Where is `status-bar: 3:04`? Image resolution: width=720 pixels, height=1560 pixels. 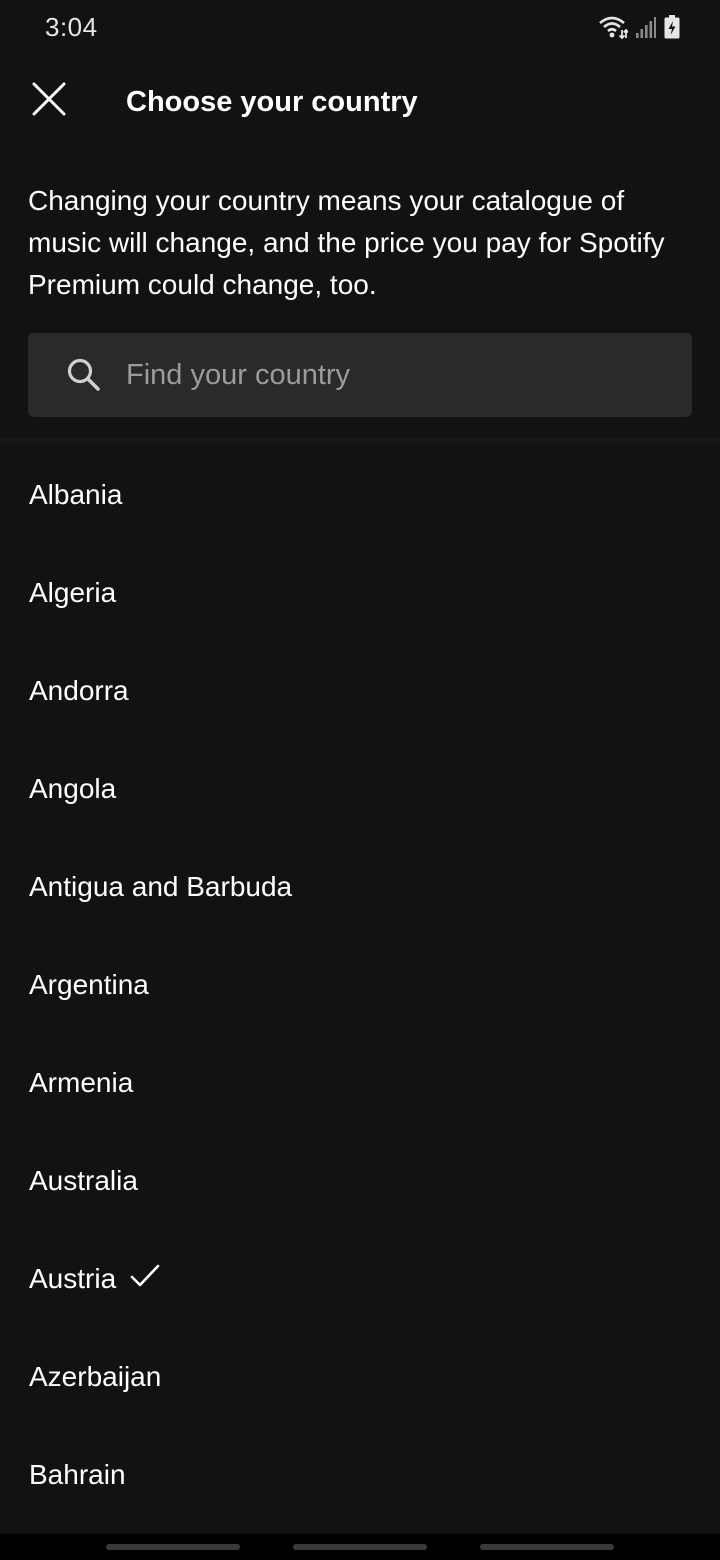
status-bar: 3:04 is located at coordinates (360, 28).